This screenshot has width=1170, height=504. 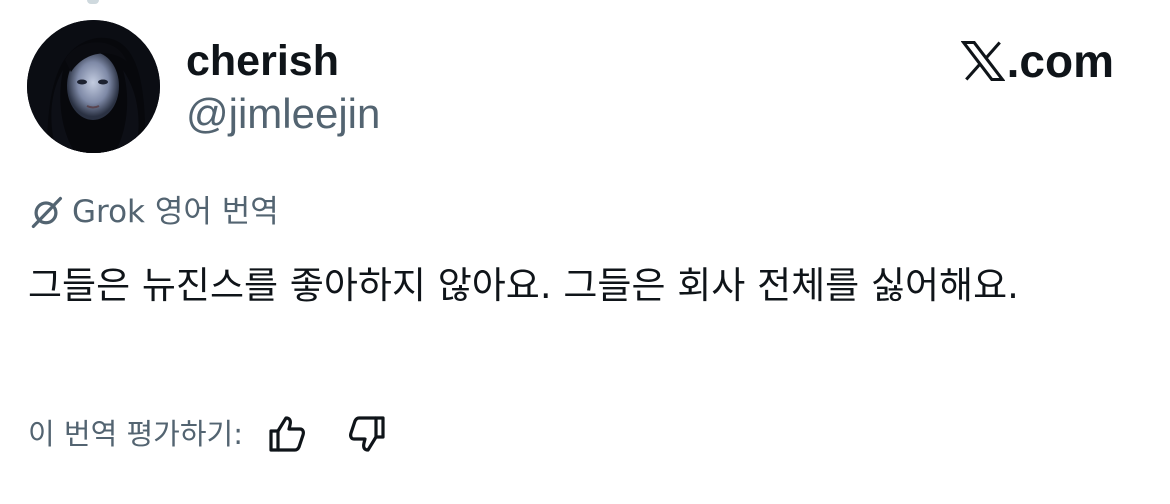 What do you see at coordinates (262, 61) in the screenshot?
I see `display-name: cherish` at bounding box center [262, 61].